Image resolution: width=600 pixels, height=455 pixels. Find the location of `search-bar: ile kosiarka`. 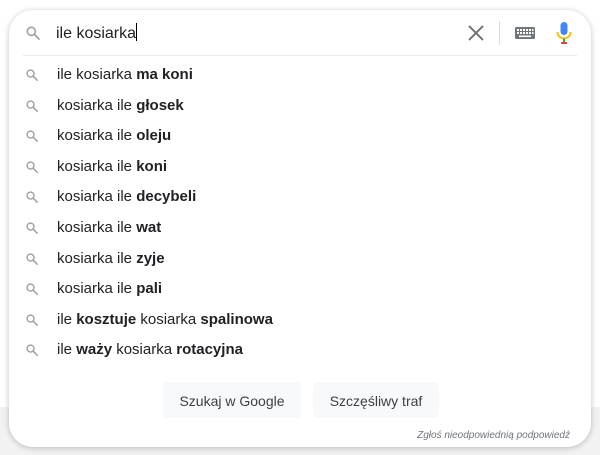

search-bar: ile kosiarka is located at coordinates (300, 33).